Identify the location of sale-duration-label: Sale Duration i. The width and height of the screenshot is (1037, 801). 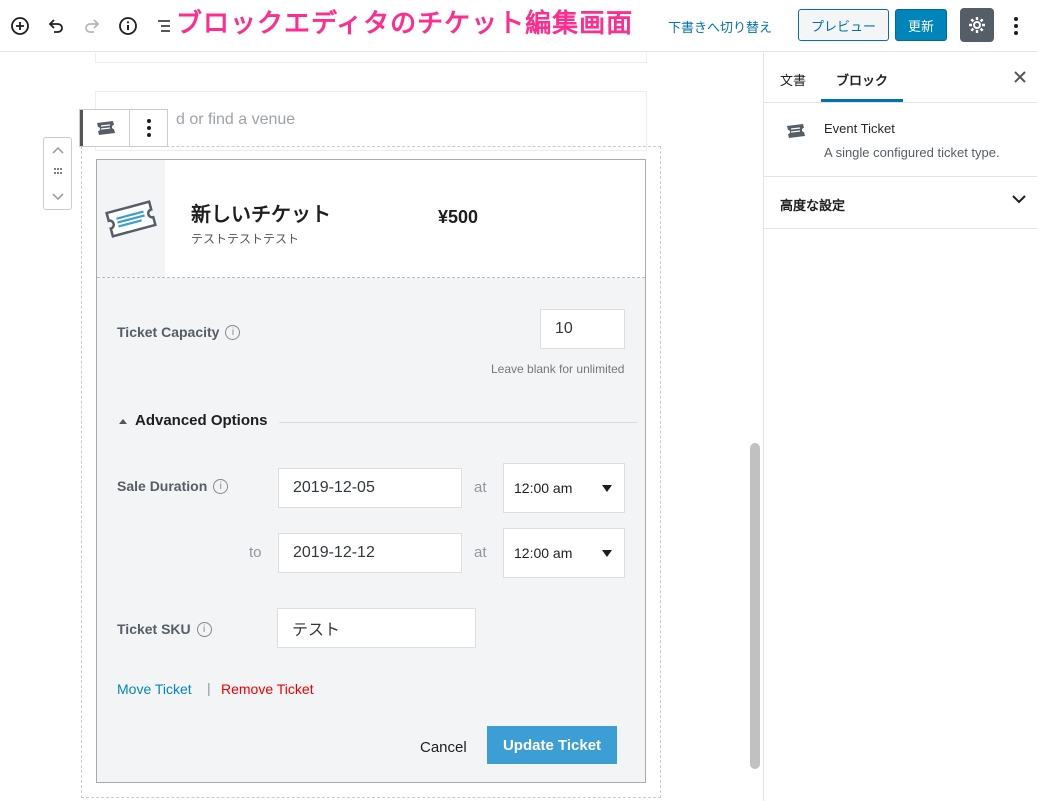
(173, 486).